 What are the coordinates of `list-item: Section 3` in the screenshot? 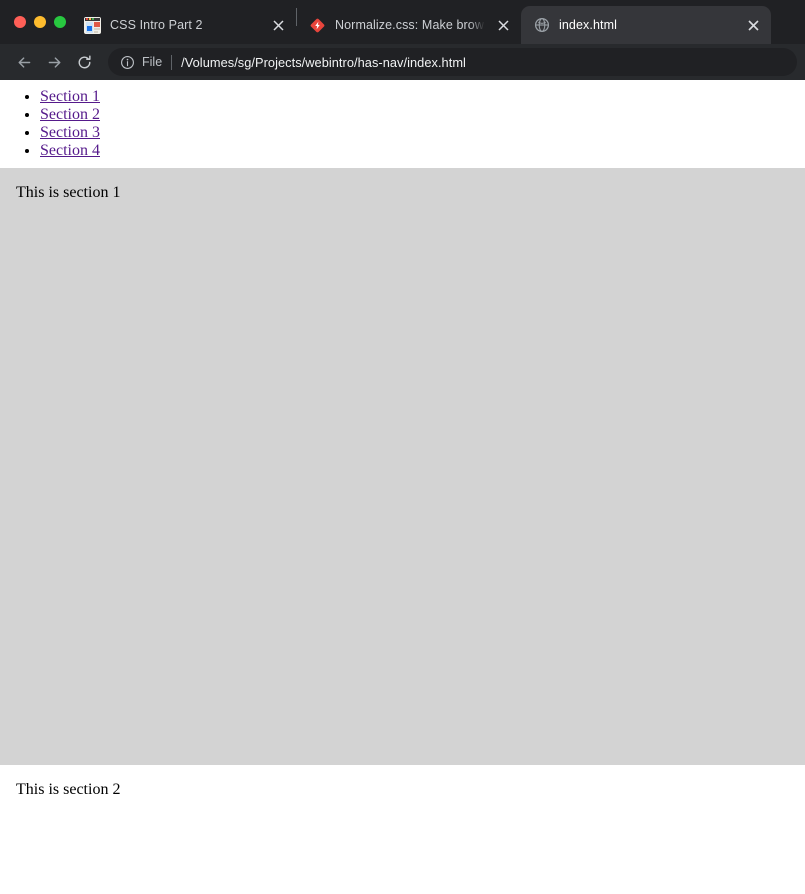 It's located at (422, 133).